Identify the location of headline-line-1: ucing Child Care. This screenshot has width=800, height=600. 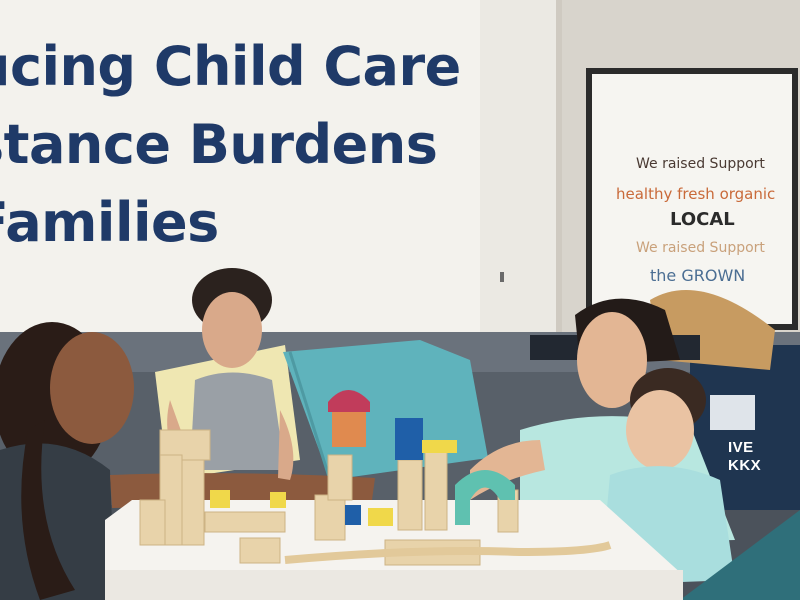
(230, 66).